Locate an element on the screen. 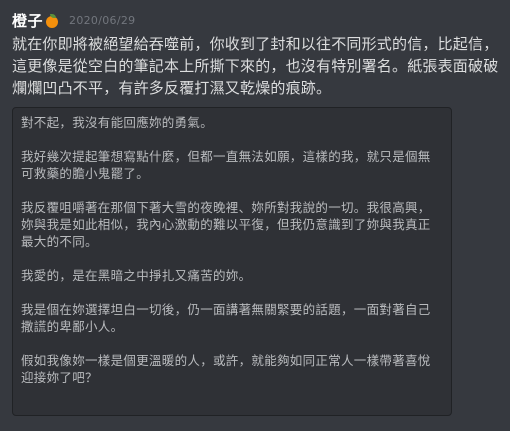 This screenshot has height=431, width=510. code-block-paragraph: 對不起，我沒有能回應妳的勇氣。 is located at coordinates (117, 122).